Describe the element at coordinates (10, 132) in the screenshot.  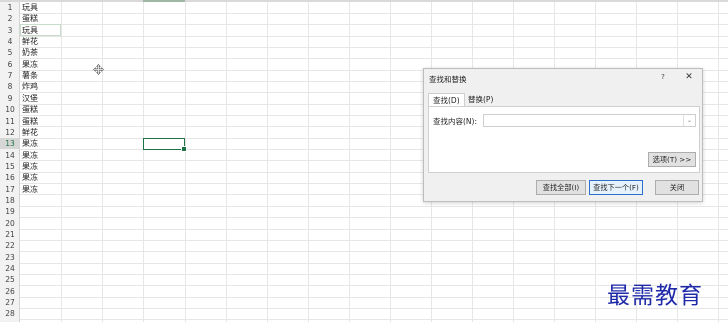
I see `row-header: 12` at that location.